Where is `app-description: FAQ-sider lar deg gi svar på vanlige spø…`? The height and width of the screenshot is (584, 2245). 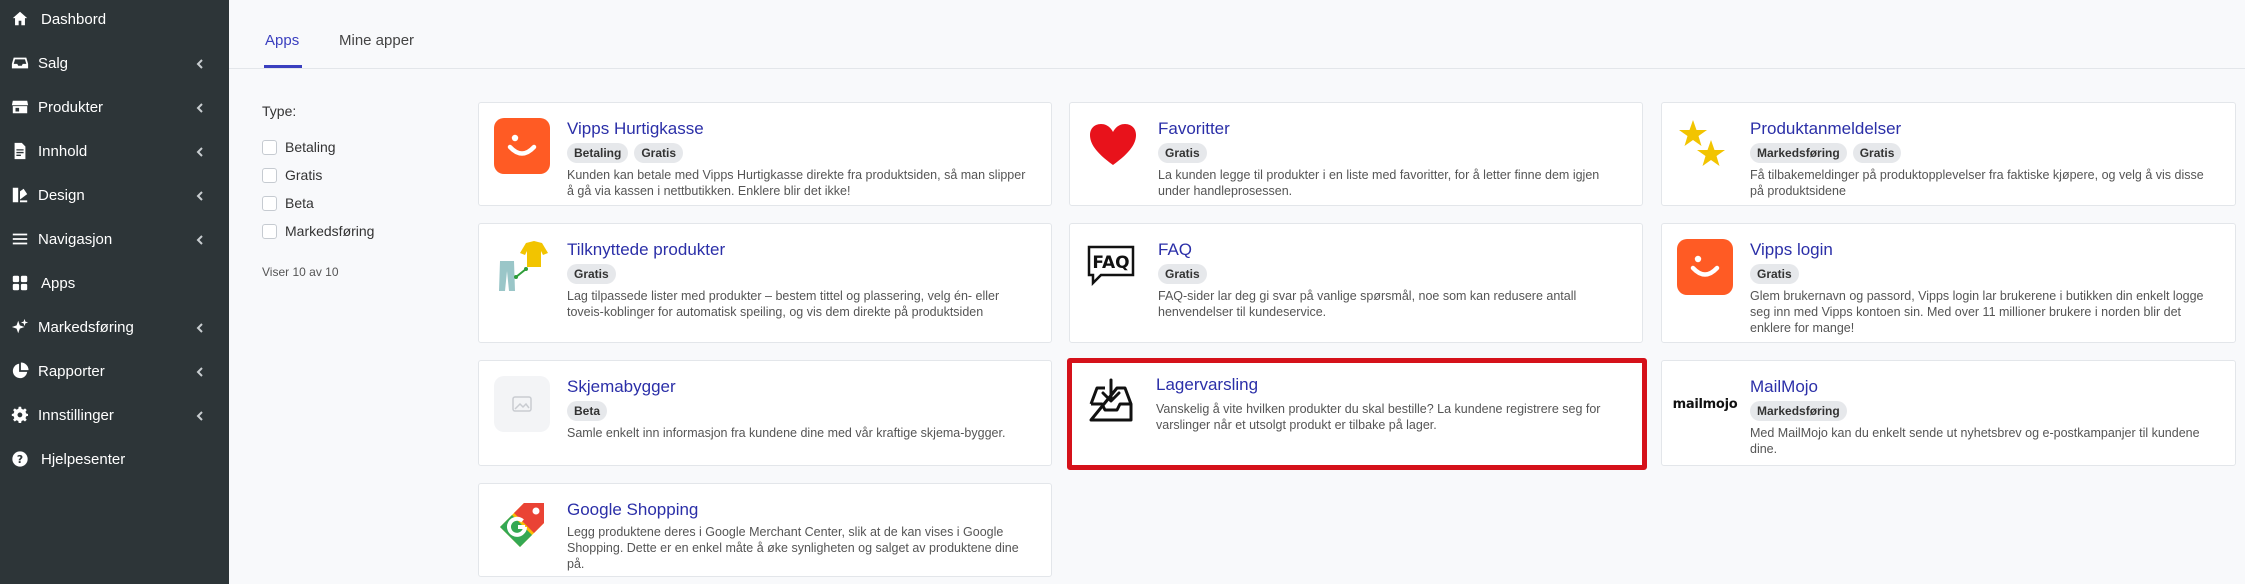
app-description: FAQ-sider lar deg gi svar på vanlige spø… is located at coordinates (1367, 304).